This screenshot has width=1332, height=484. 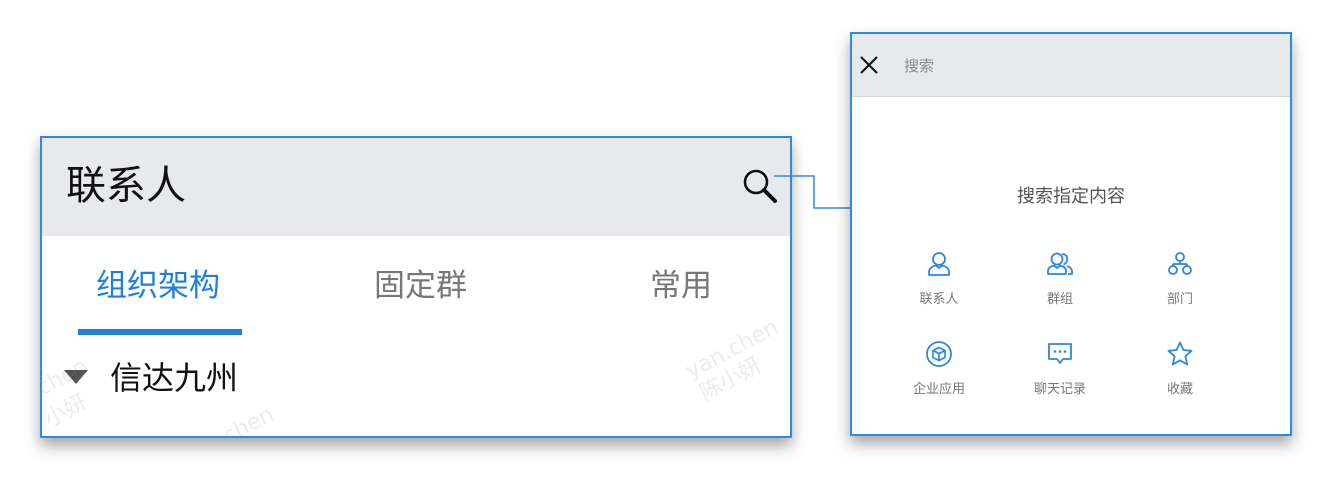 I want to click on person-icon, so click(x=939, y=264).